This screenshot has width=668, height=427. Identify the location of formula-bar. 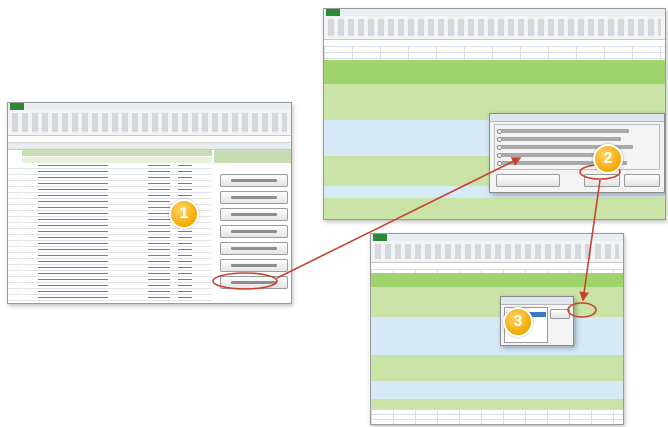
(149, 139).